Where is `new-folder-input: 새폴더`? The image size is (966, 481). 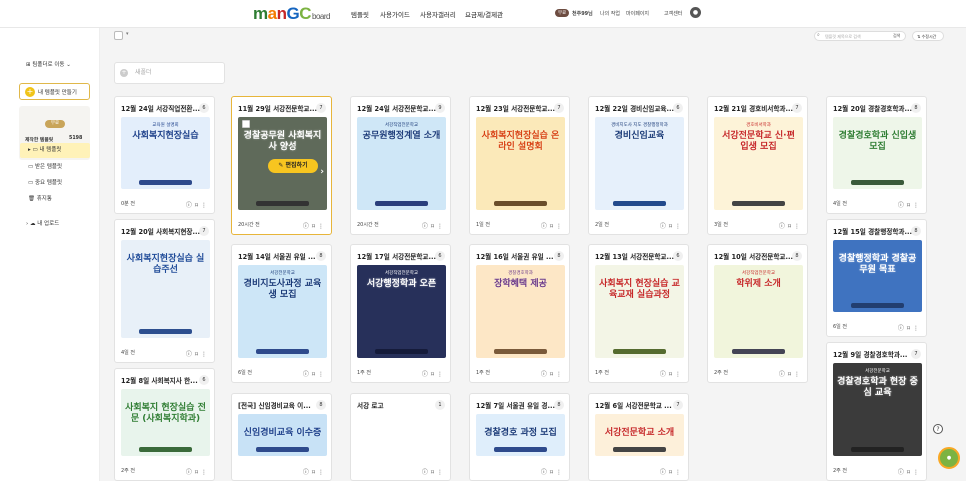 new-folder-input: 새폴더 is located at coordinates (169, 73).